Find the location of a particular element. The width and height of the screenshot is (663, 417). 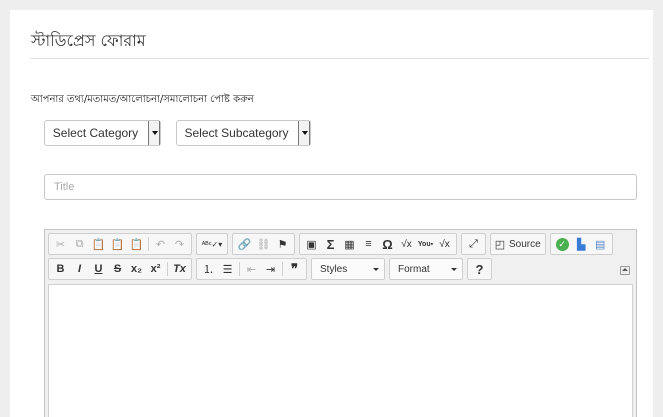

undo-icon: ↶ is located at coordinates (160, 244).